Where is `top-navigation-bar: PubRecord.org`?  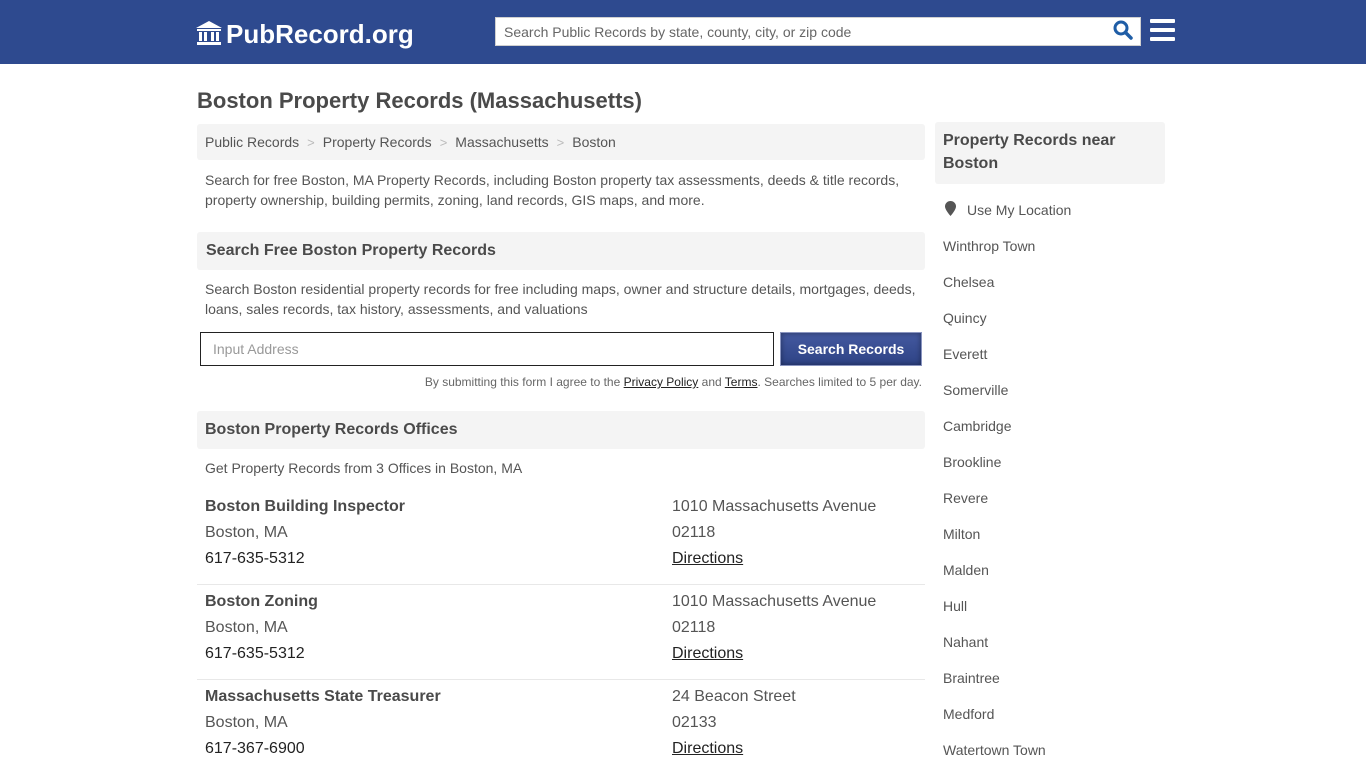 top-navigation-bar: PubRecord.org is located at coordinates (683, 32).